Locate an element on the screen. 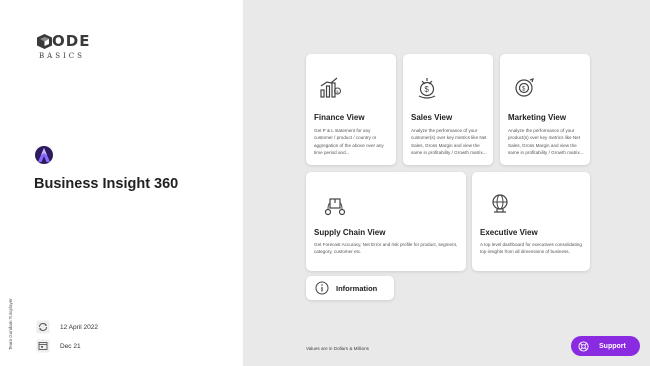  card-title: Finance View is located at coordinates (339, 117).